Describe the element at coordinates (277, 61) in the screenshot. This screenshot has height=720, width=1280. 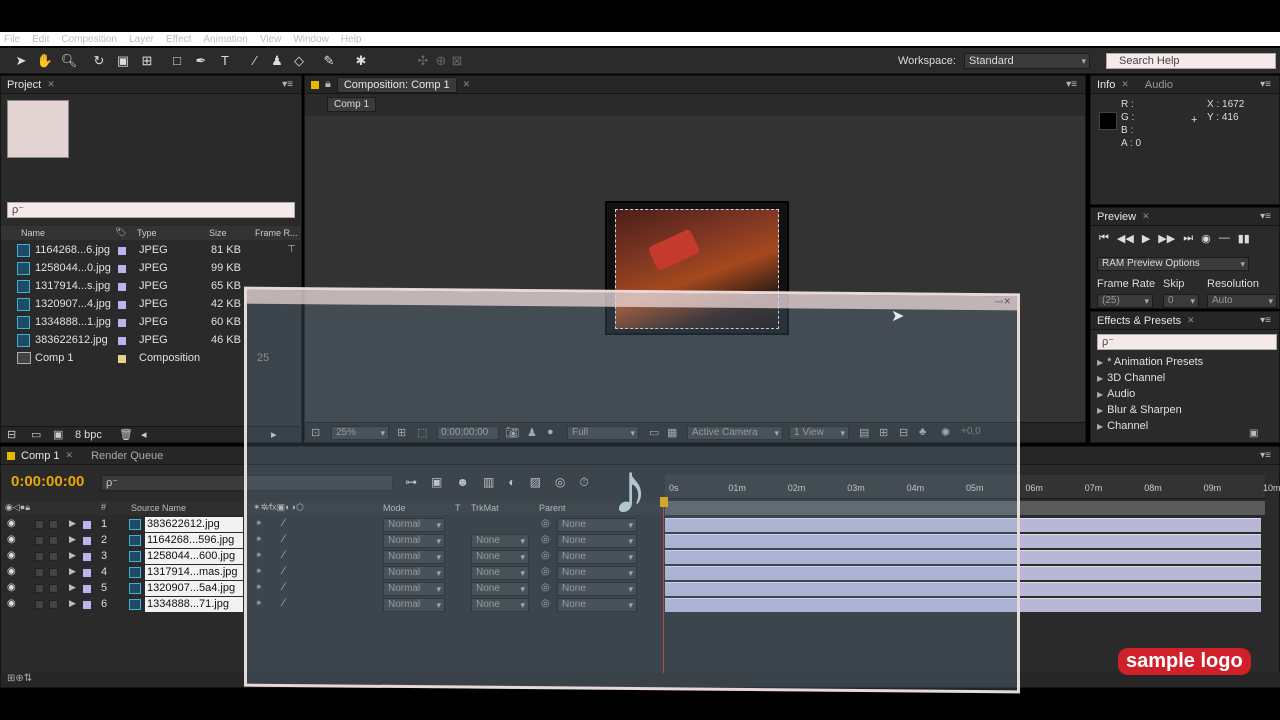
I see `clone-stamp-tool-icon: ♟` at that location.